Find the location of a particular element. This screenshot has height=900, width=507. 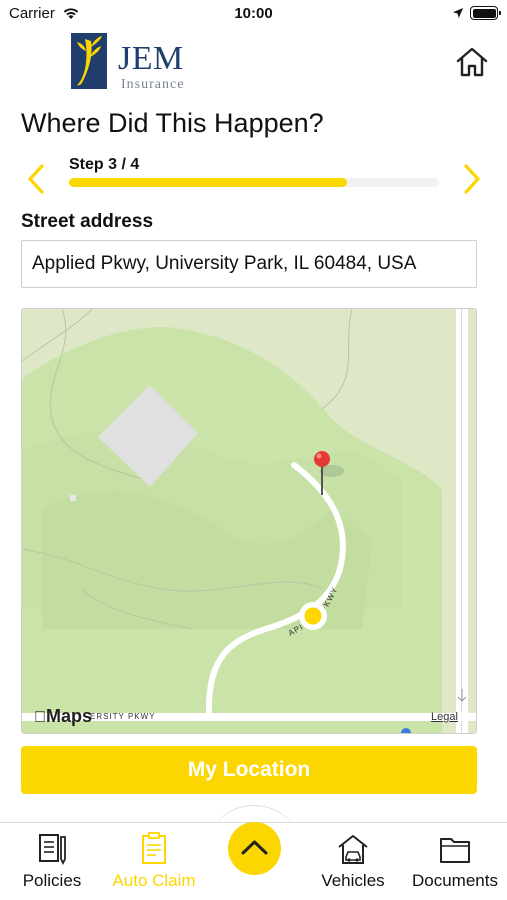

street-address-input is located at coordinates (249, 264).